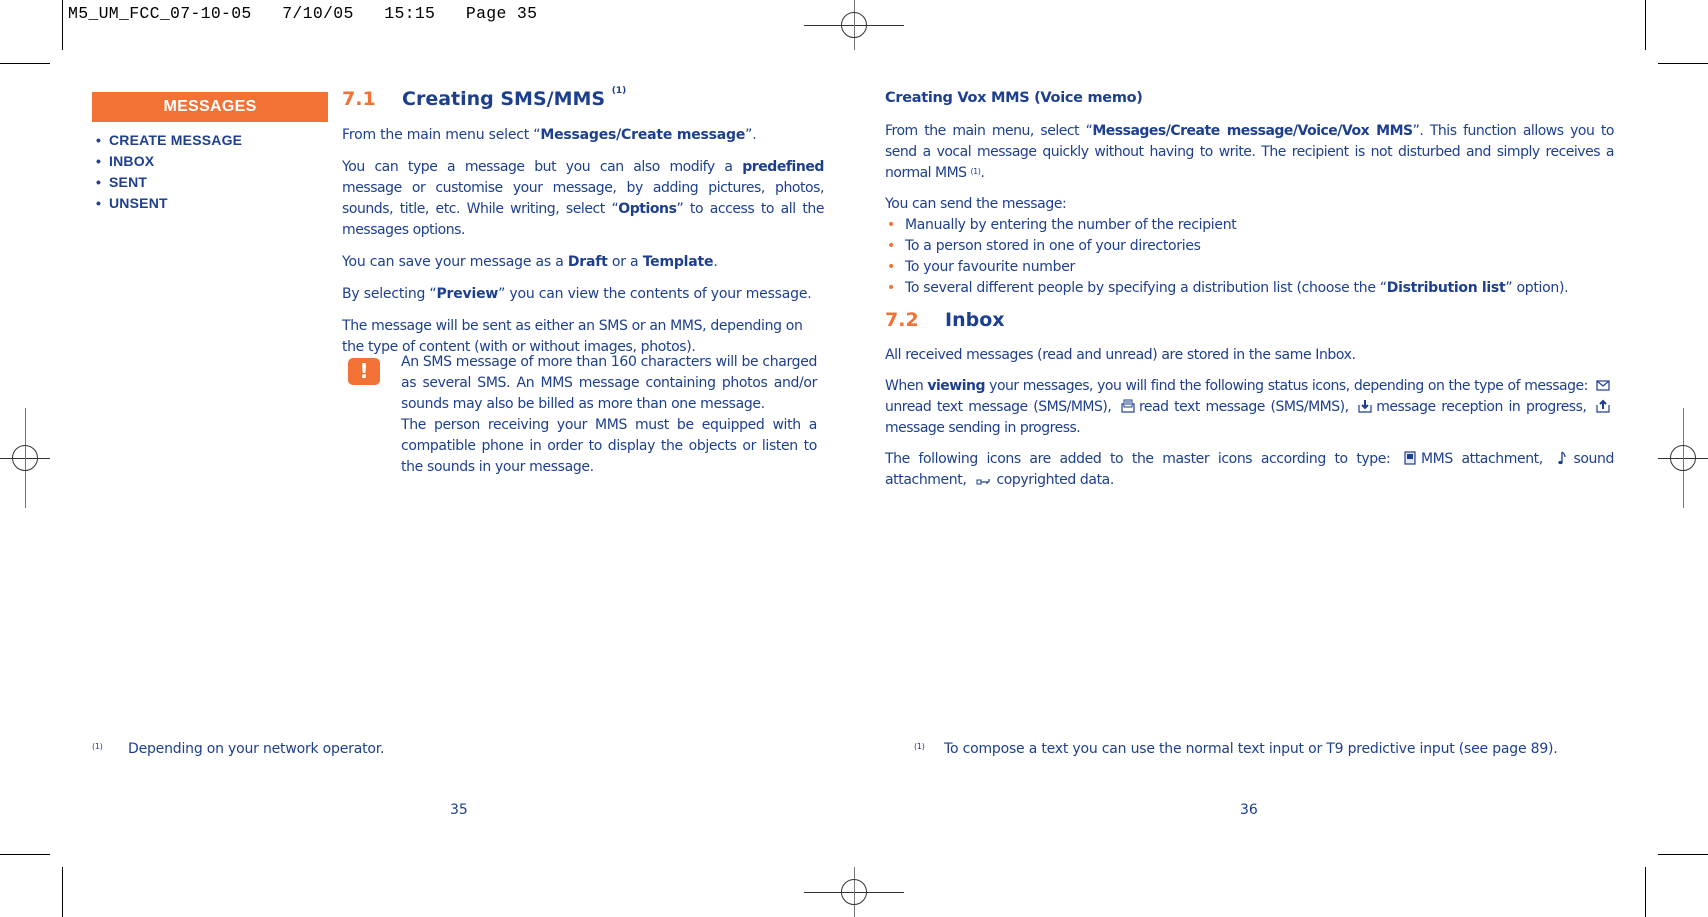  I want to click on warning-icon: !, so click(364, 371).